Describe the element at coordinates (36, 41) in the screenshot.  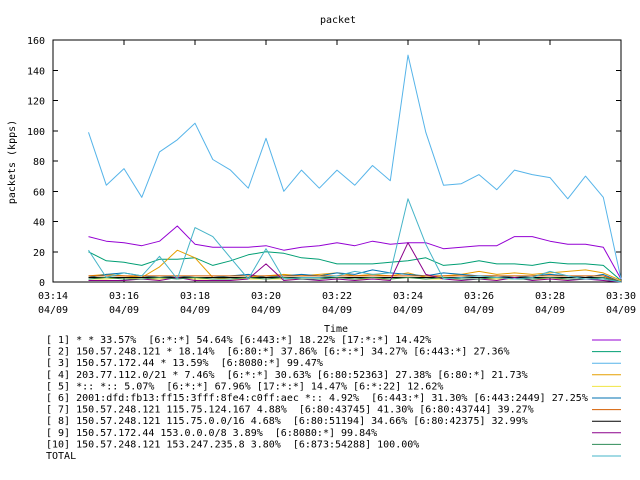
I see `y-tick-label: 160` at that location.